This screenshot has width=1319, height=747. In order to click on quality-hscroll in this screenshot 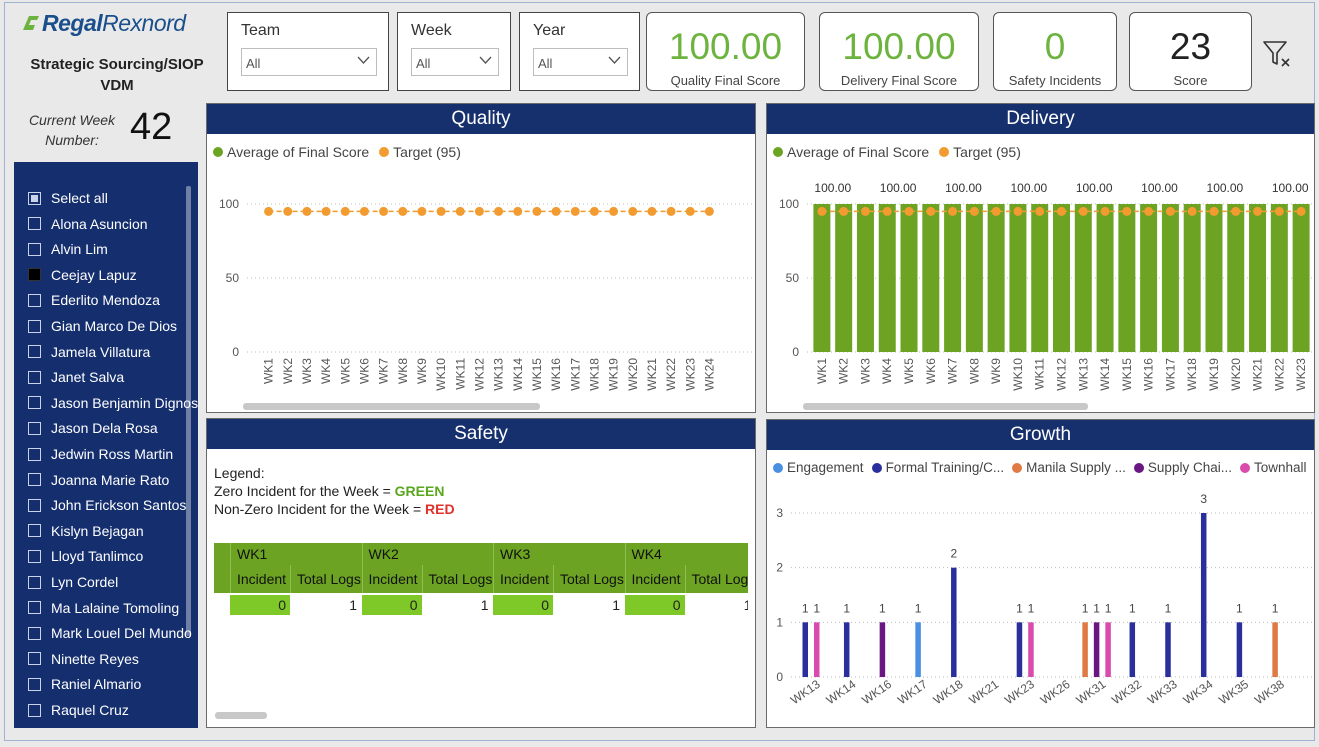, I will do `click(391, 406)`.